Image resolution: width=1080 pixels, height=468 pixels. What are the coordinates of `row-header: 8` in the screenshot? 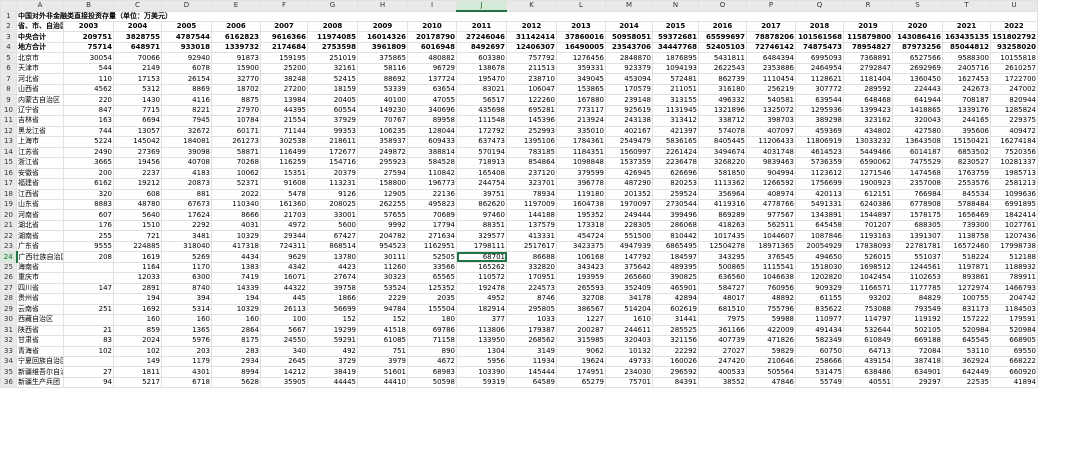 It's located at (8, 89).